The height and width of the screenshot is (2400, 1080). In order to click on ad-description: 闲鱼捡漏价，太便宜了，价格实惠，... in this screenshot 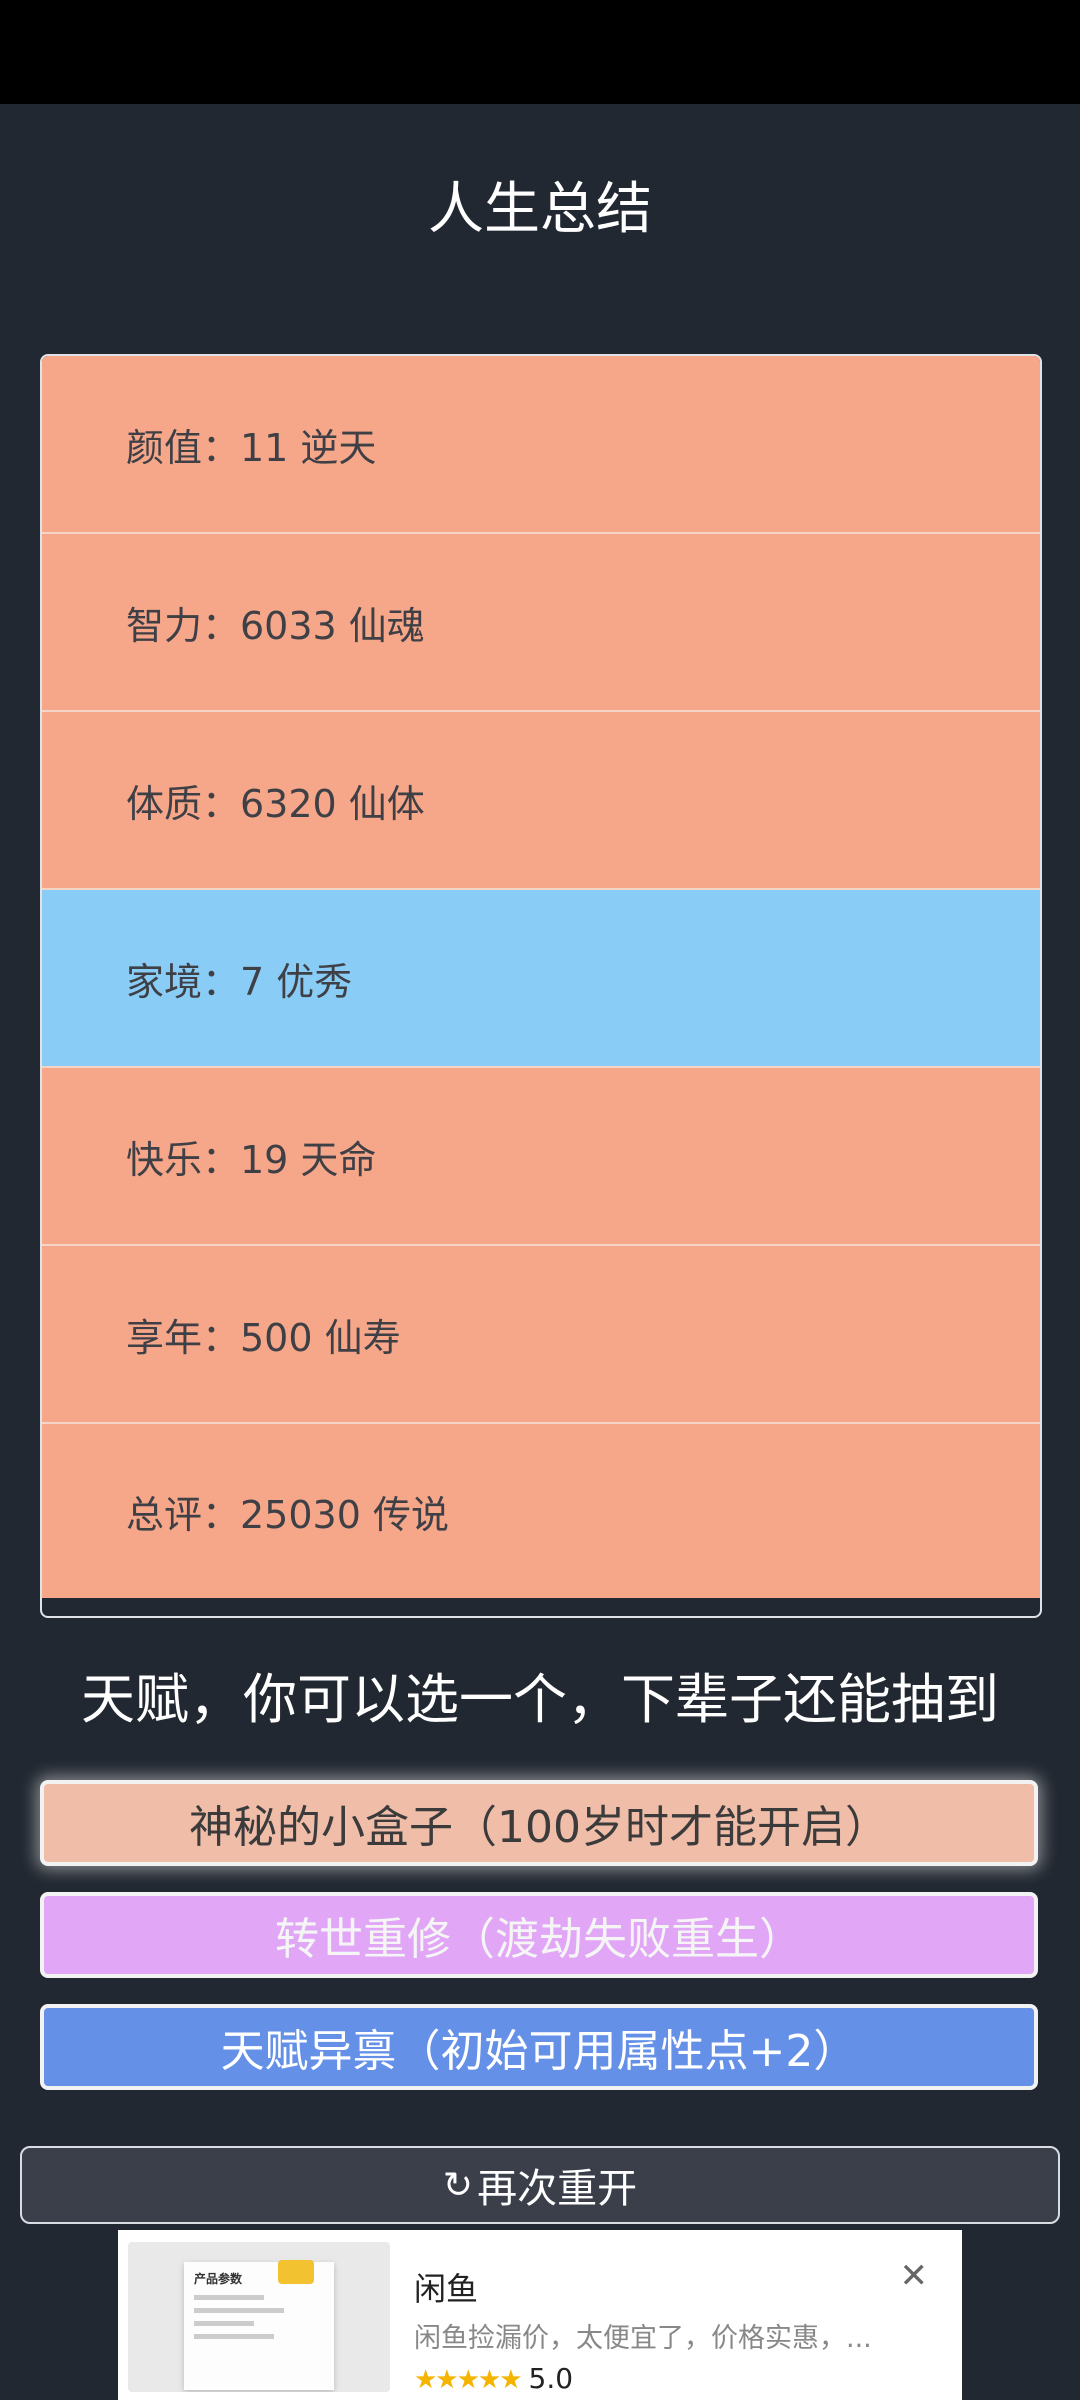, I will do `click(643, 2338)`.